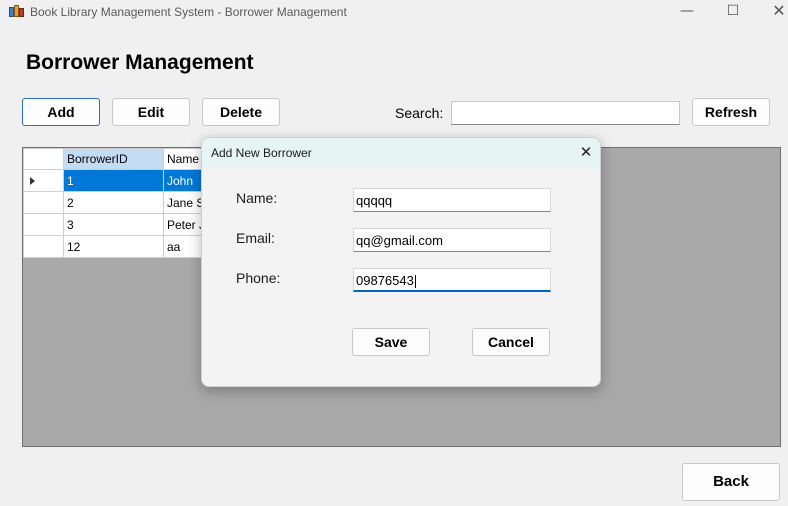 This screenshot has width=788, height=506. Describe the element at coordinates (772, 12) in the screenshot. I see `close-window-icon: ✕` at that location.